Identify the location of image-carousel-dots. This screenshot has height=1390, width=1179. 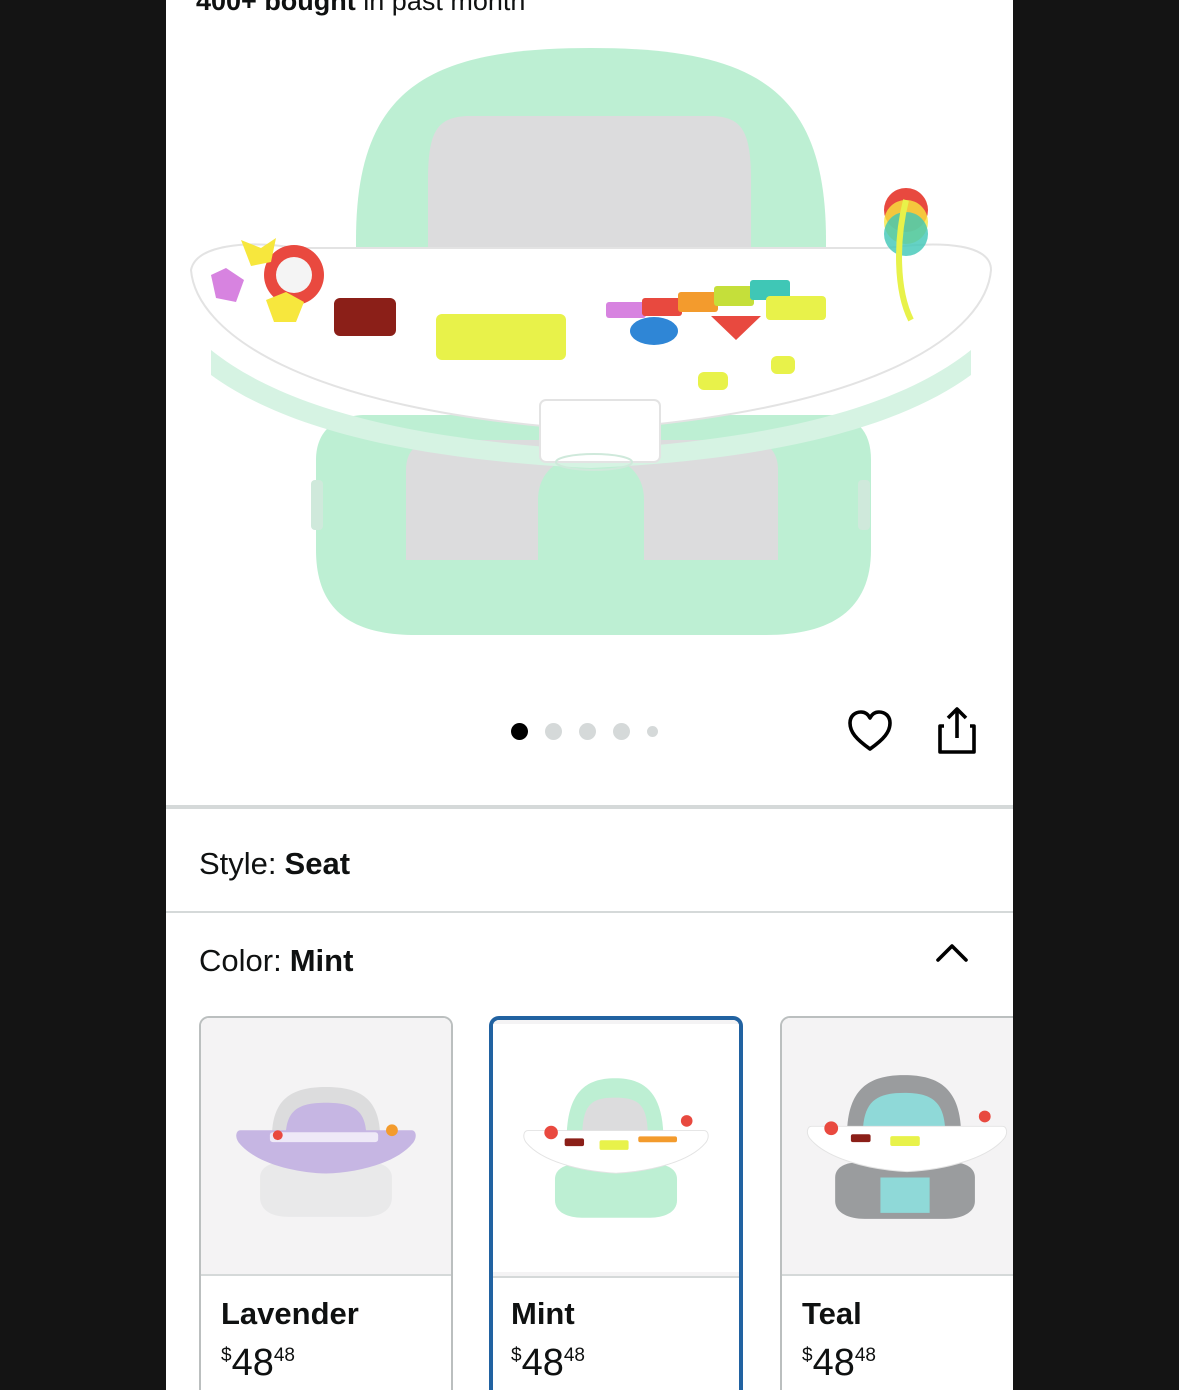
(584, 731).